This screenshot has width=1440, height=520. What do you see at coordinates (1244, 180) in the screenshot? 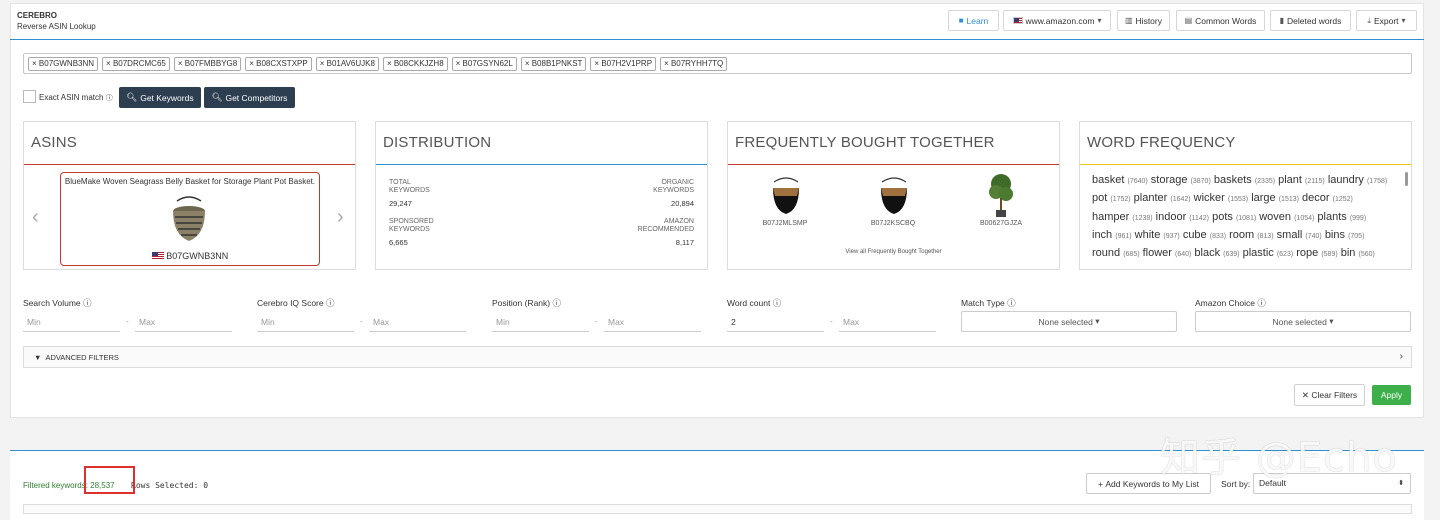
I see `word-item: baskets (2335)` at bounding box center [1244, 180].